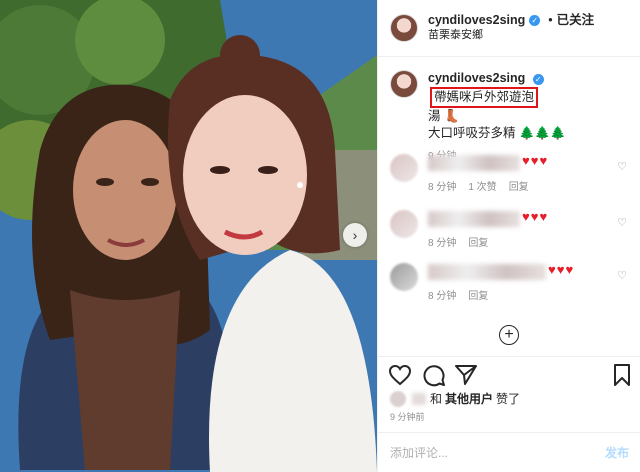 Image resolution: width=640 pixels, height=472 pixels. I want to click on save-bookmark-icon, so click(622, 375).